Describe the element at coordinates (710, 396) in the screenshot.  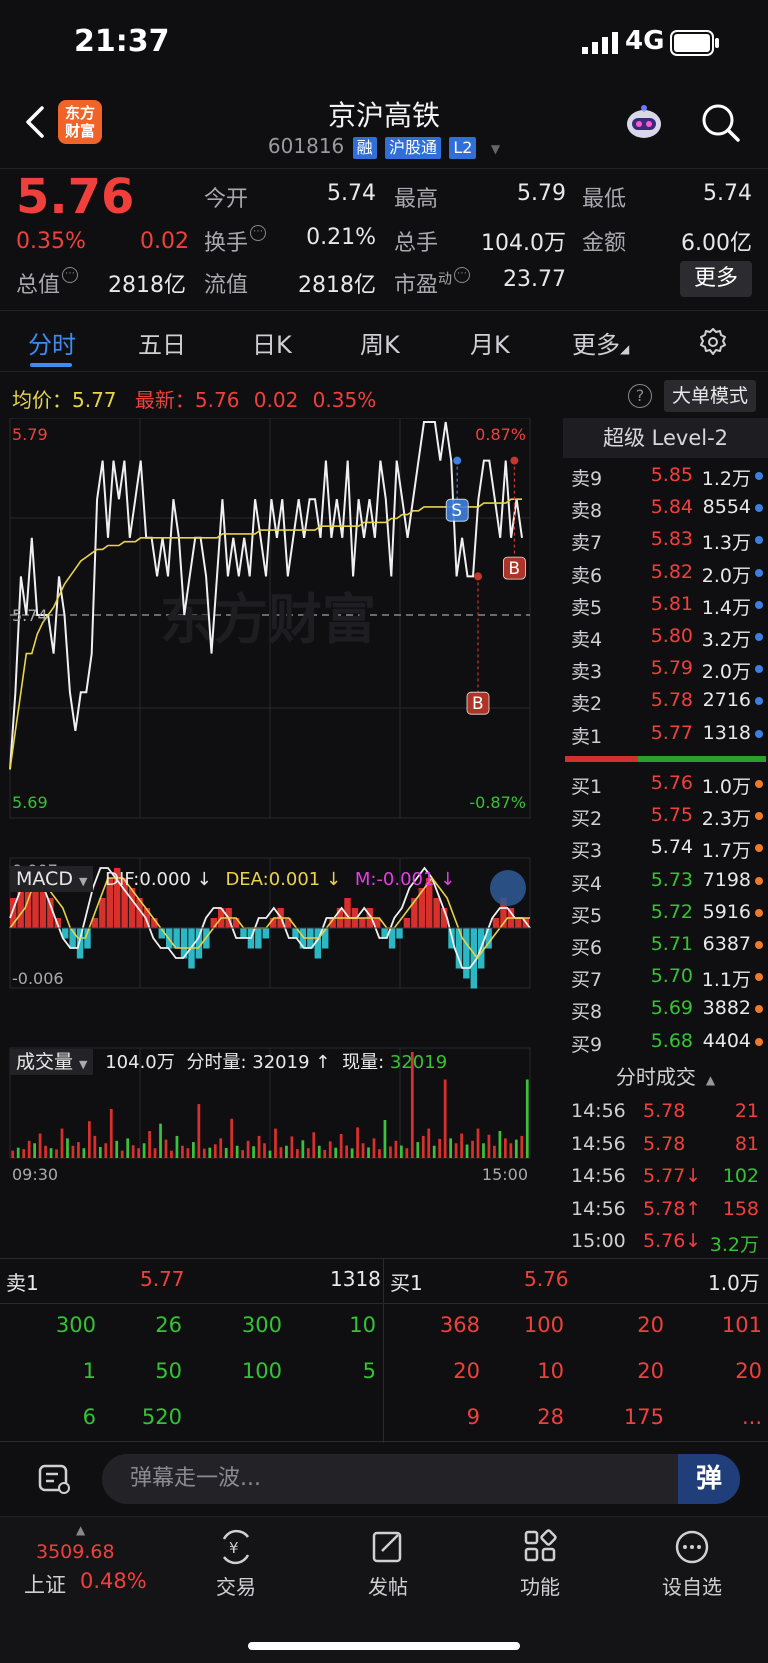
I see `big-order-mode-button: 大单模式` at that location.